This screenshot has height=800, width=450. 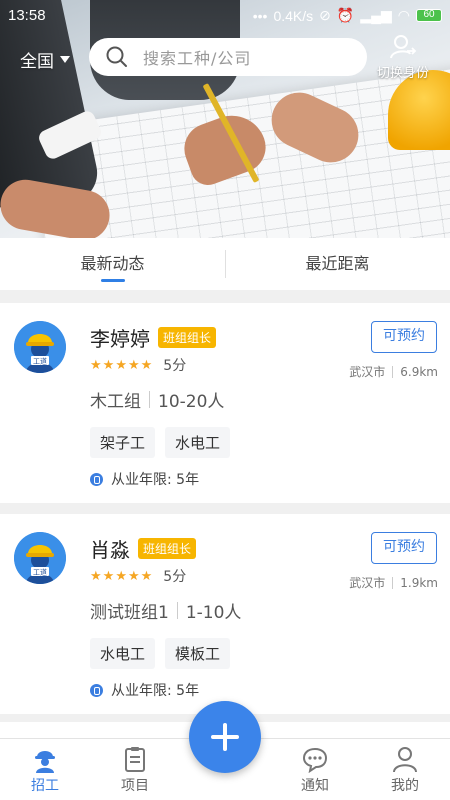 What do you see at coordinates (135, 786) in the screenshot?
I see `nav-projects-label: 项目` at bounding box center [135, 786].